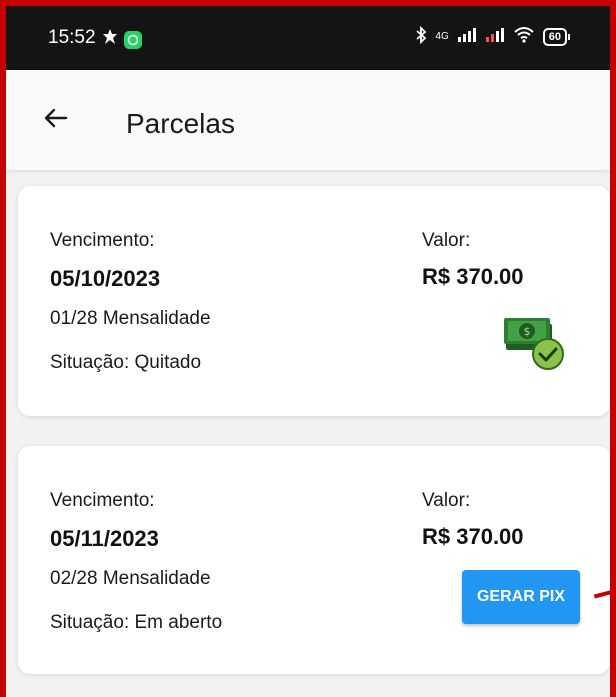  What do you see at coordinates (421, 36) in the screenshot?
I see `bluetooth-icon` at bounding box center [421, 36].